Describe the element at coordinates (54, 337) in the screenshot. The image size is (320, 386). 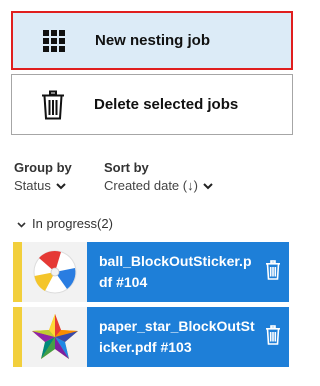
I see `paper-star-thumbnail` at that location.